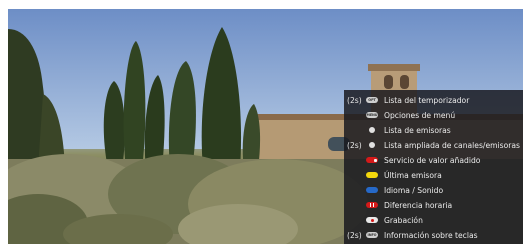 The width and height of the screenshot is (532, 245). Describe the element at coordinates (372, 160) in the screenshot. I see `red-key-icon` at that location.